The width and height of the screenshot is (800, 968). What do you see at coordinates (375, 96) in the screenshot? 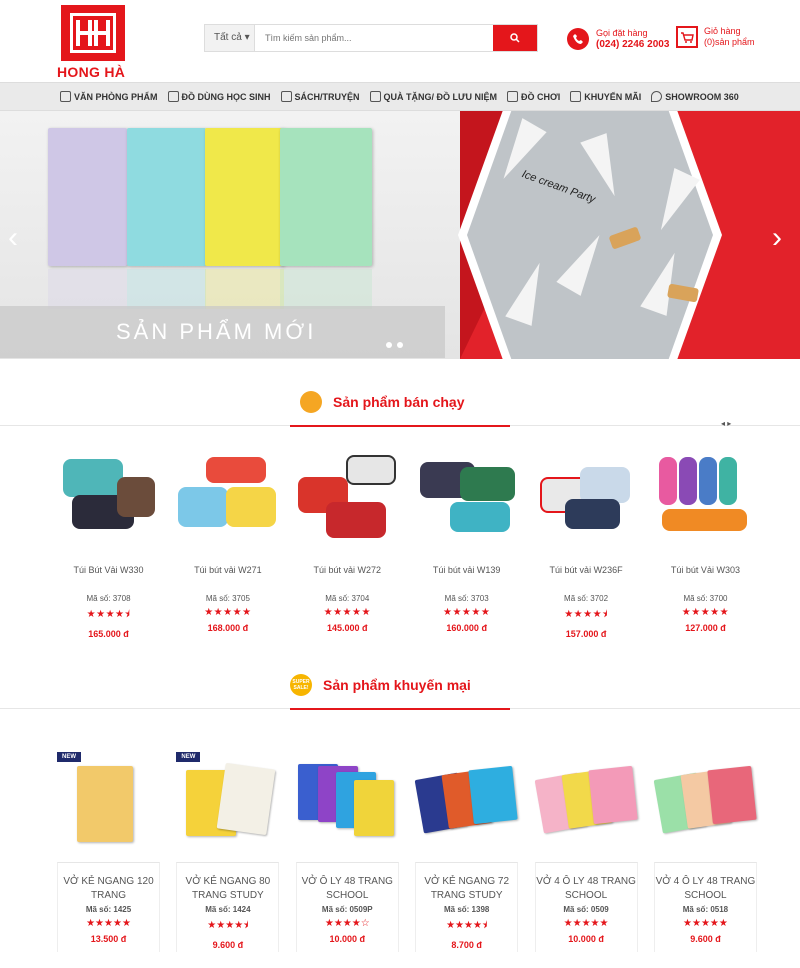
I see `gift-icon` at bounding box center [375, 96].